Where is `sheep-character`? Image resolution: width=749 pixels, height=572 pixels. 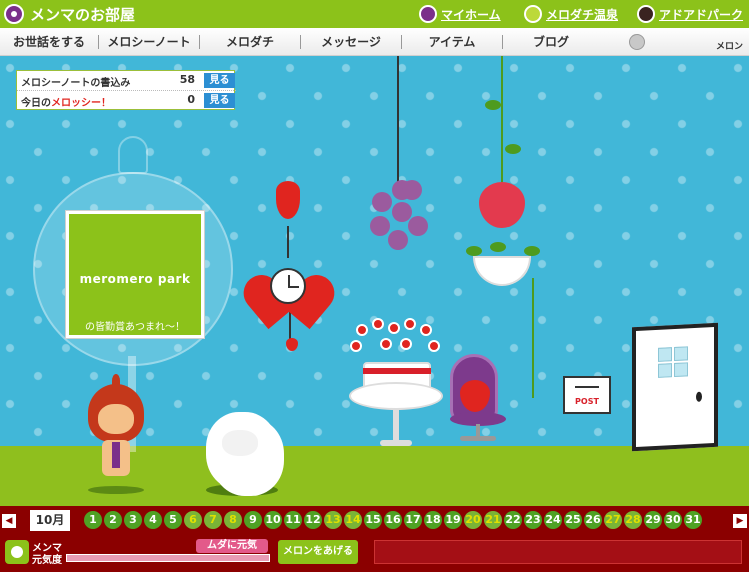 sheep-character is located at coordinates (242, 451).